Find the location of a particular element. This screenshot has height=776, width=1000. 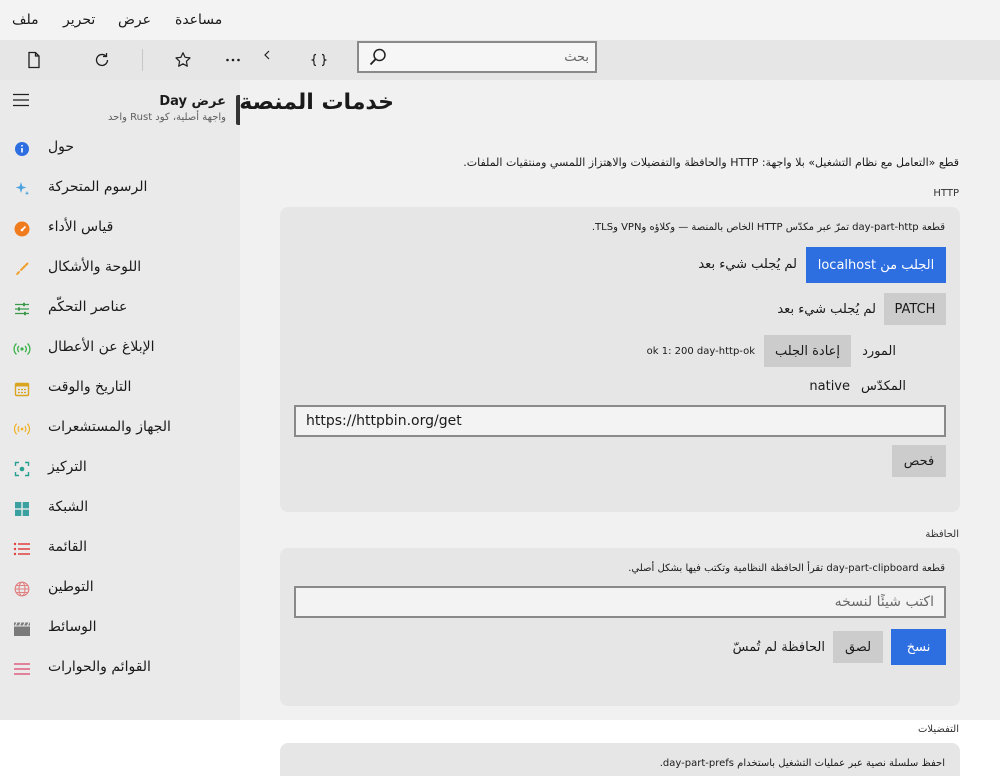

list-icon is located at coordinates (22, 549).